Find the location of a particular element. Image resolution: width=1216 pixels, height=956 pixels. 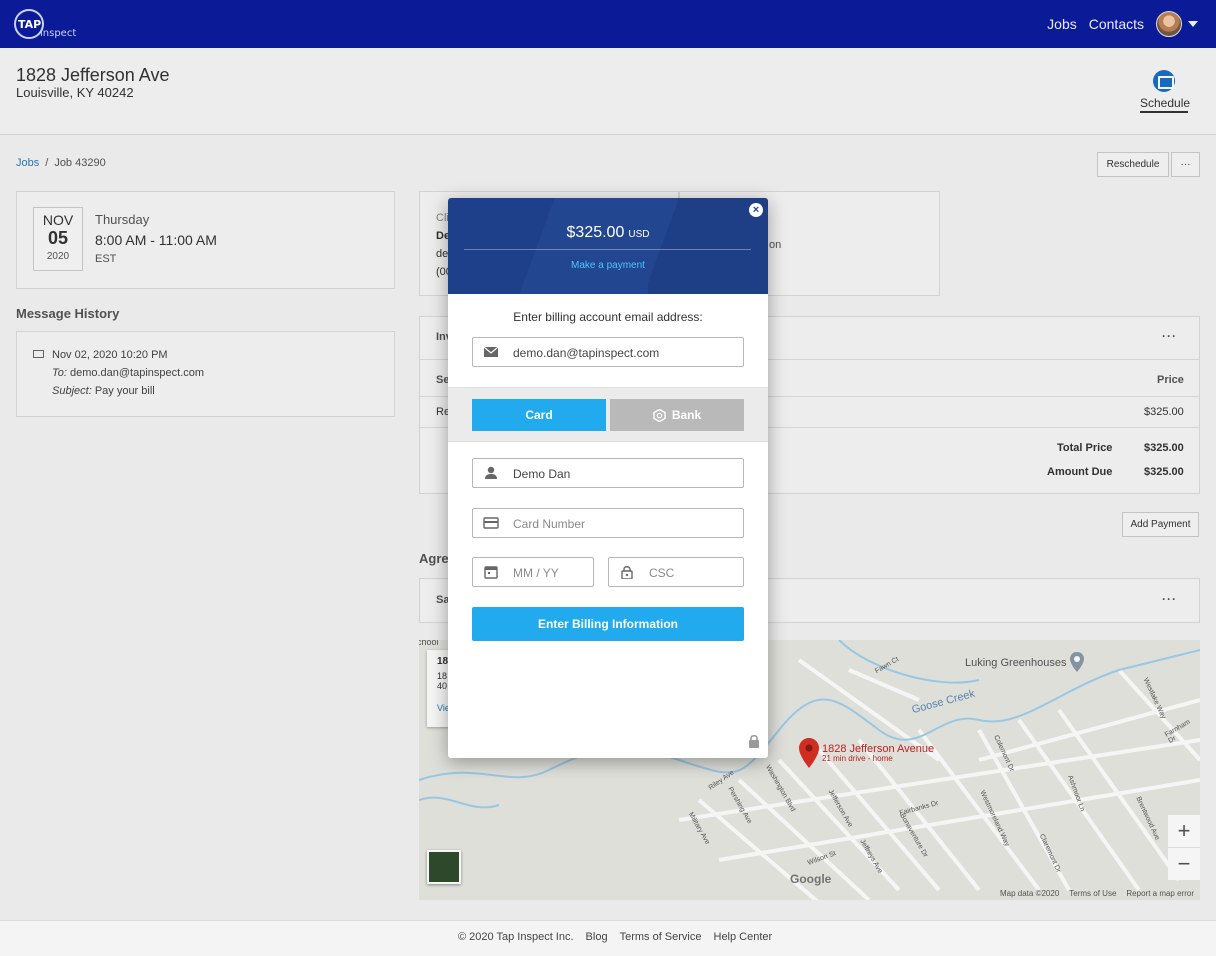

tab-bank-label: Bank is located at coordinates (686, 415).